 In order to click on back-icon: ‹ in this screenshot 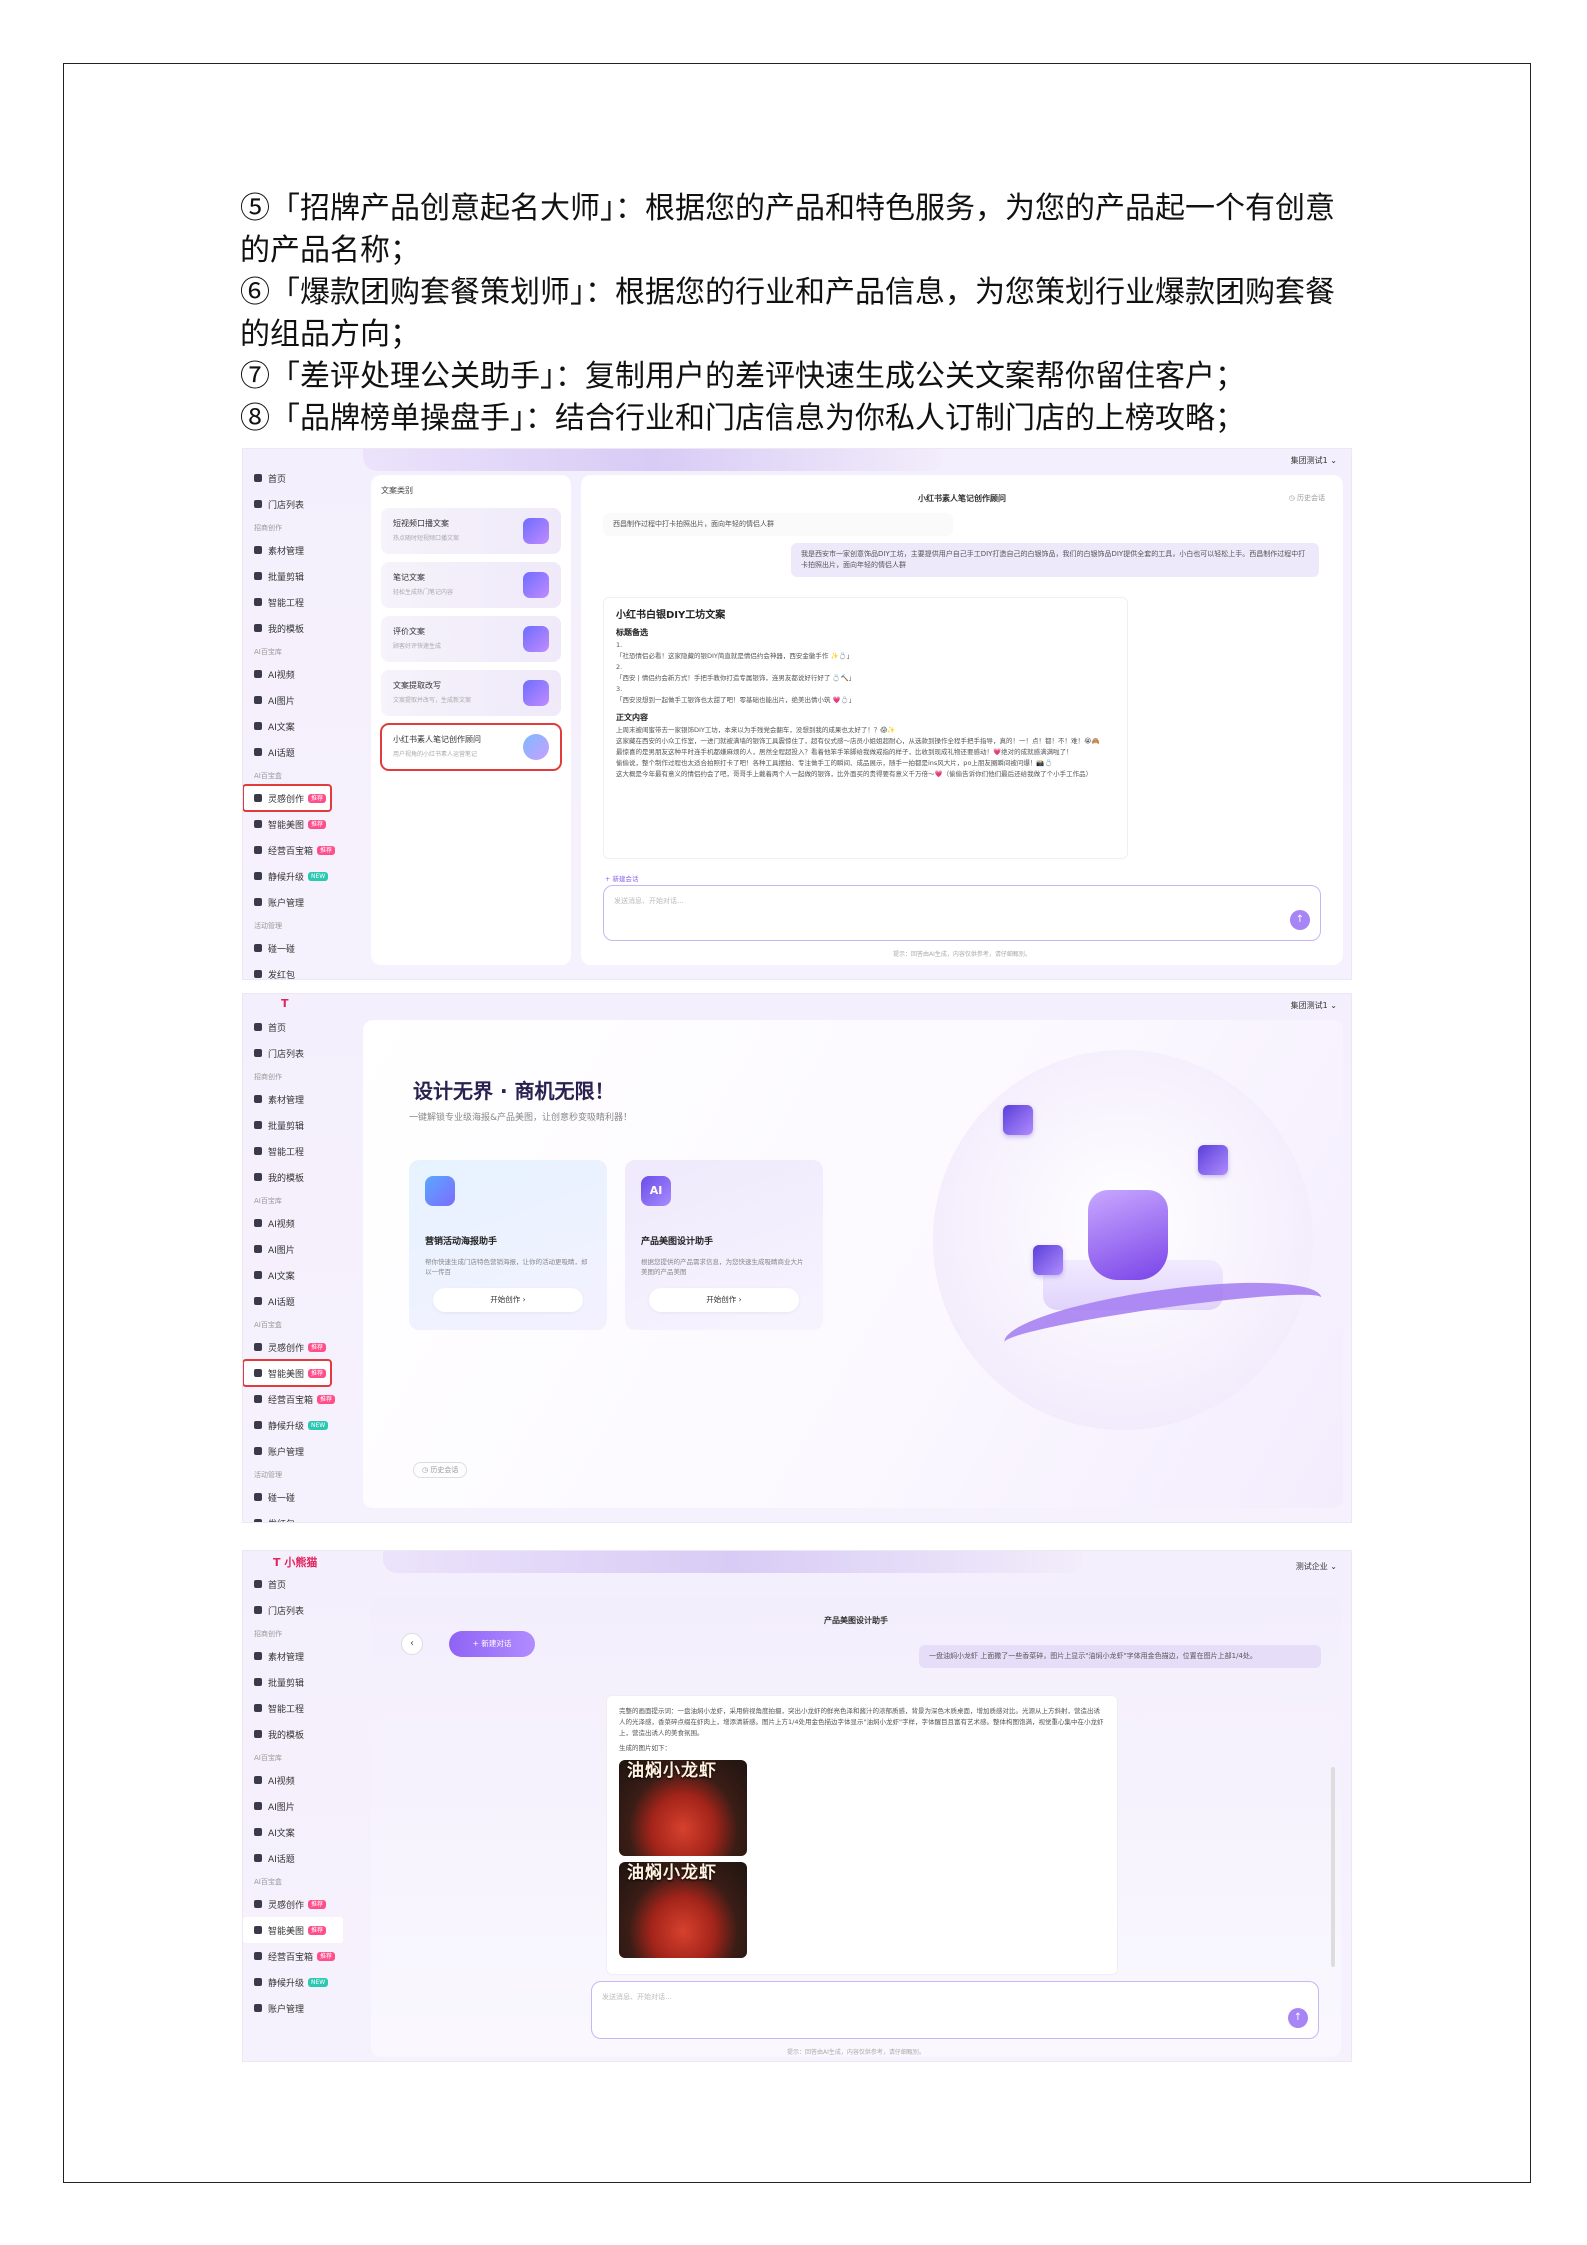, I will do `click(412, 1644)`.